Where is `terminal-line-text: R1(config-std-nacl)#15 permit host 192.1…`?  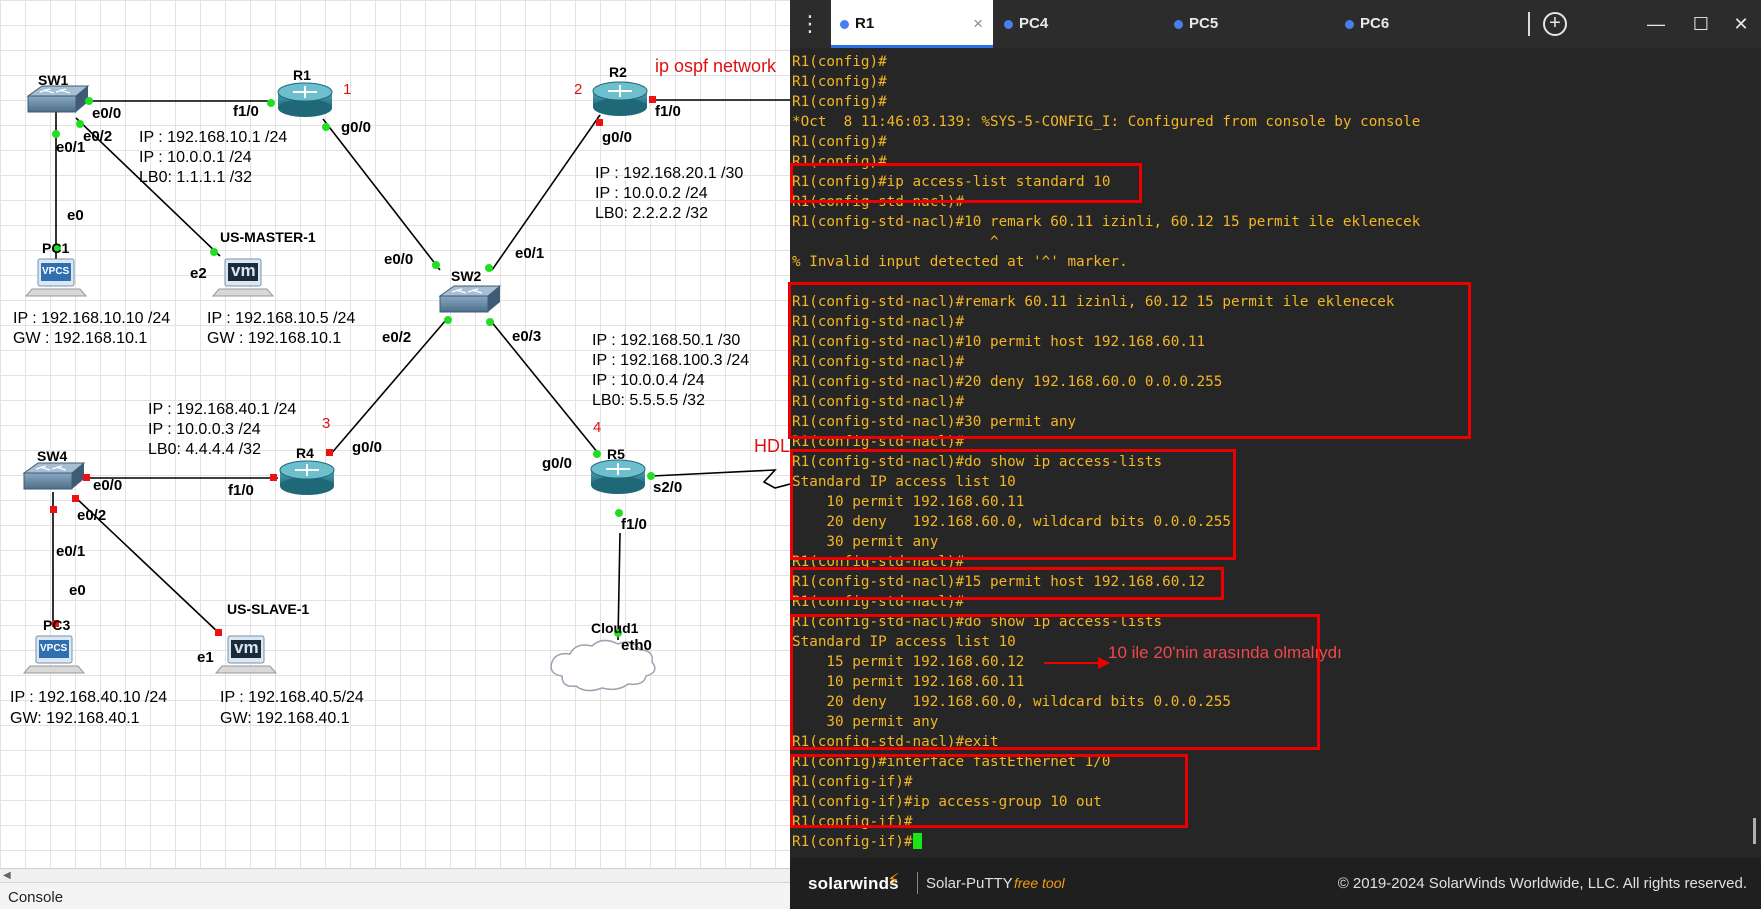
terminal-line-text: R1(config-std-nacl)#15 permit host 192.1… is located at coordinates (999, 582).